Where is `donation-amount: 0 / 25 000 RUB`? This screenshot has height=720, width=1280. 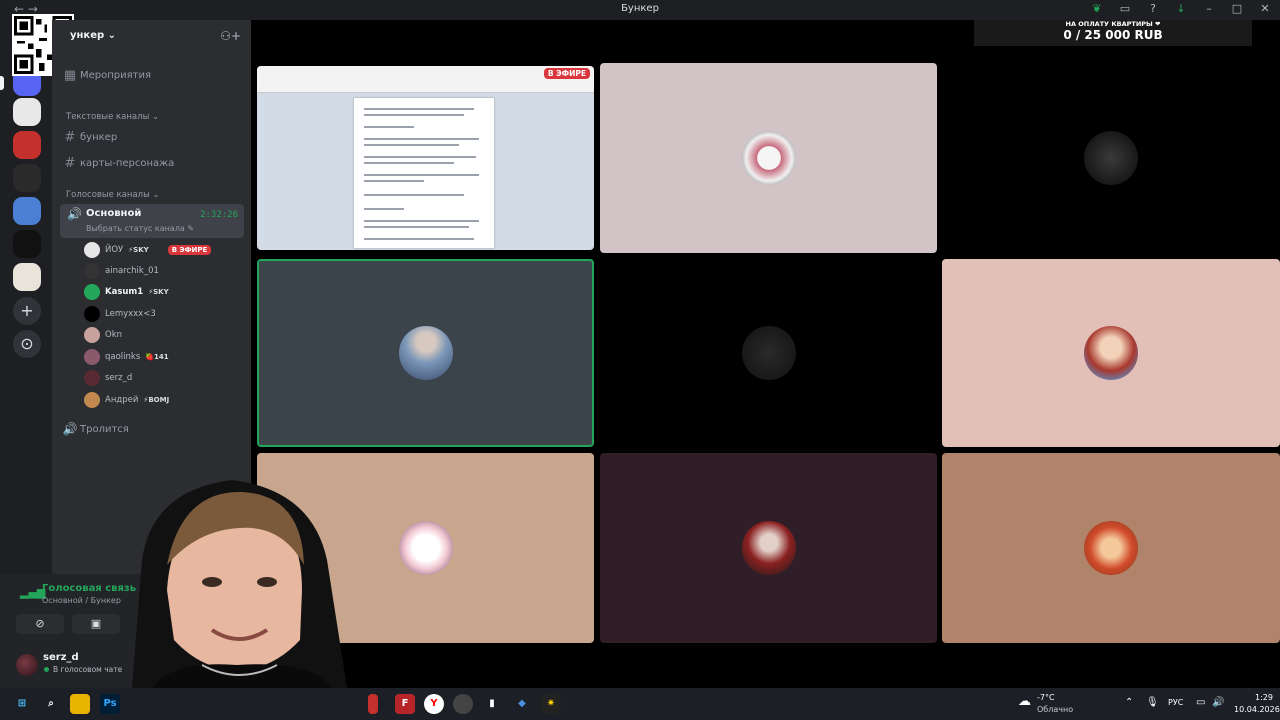
donation-amount: 0 / 25 000 RUB is located at coordinates (1113, 35).